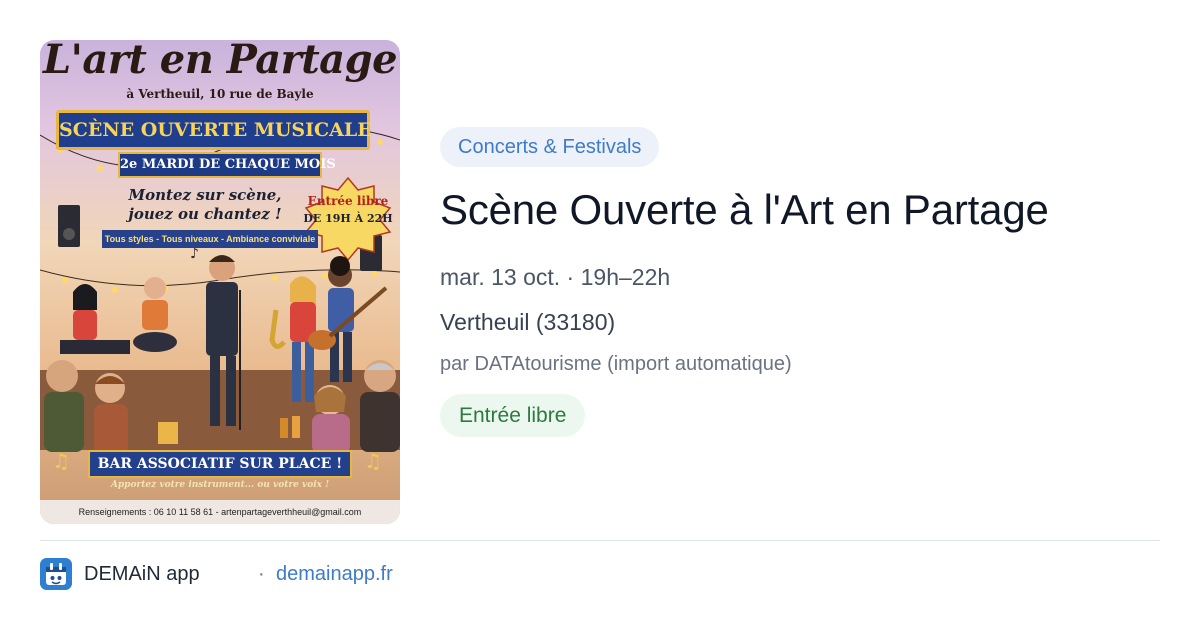  What do you see at coordinates (142, 574) in the screenshot?
I see `app-name: DEMAiN app` at bounding box center [142, 574].